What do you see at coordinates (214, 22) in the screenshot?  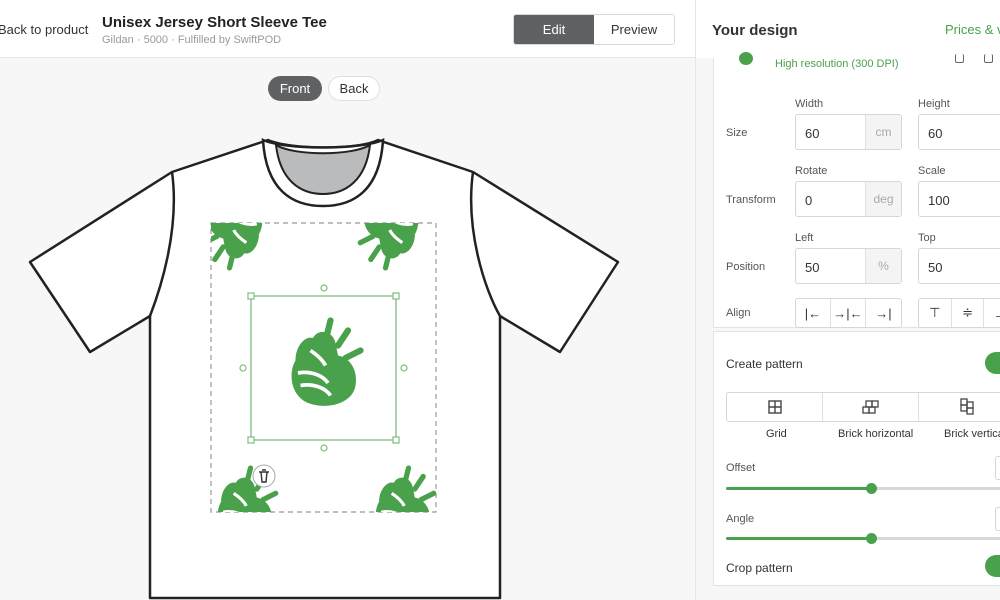 I see `product-title: Unisex Jersey Short Sleeve Tee` at bounding box center [214, 22].